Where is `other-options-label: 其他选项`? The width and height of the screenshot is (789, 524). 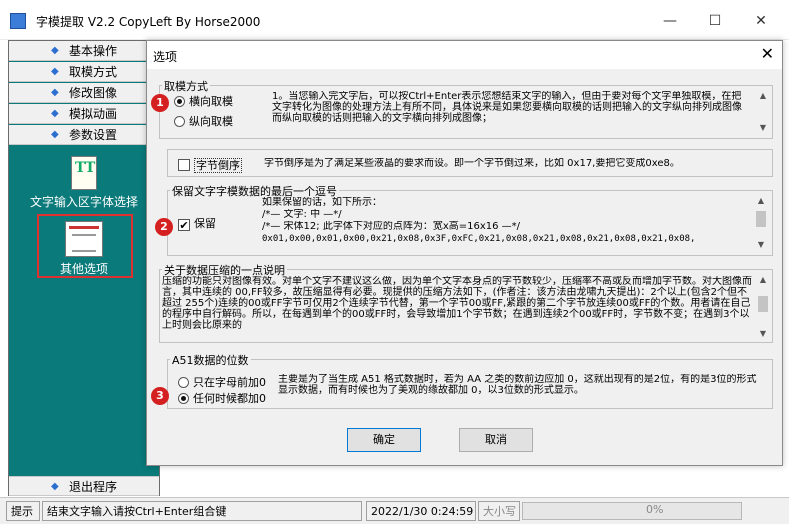
other-options-label: 其他选项 is located at coordinates (83, 269).